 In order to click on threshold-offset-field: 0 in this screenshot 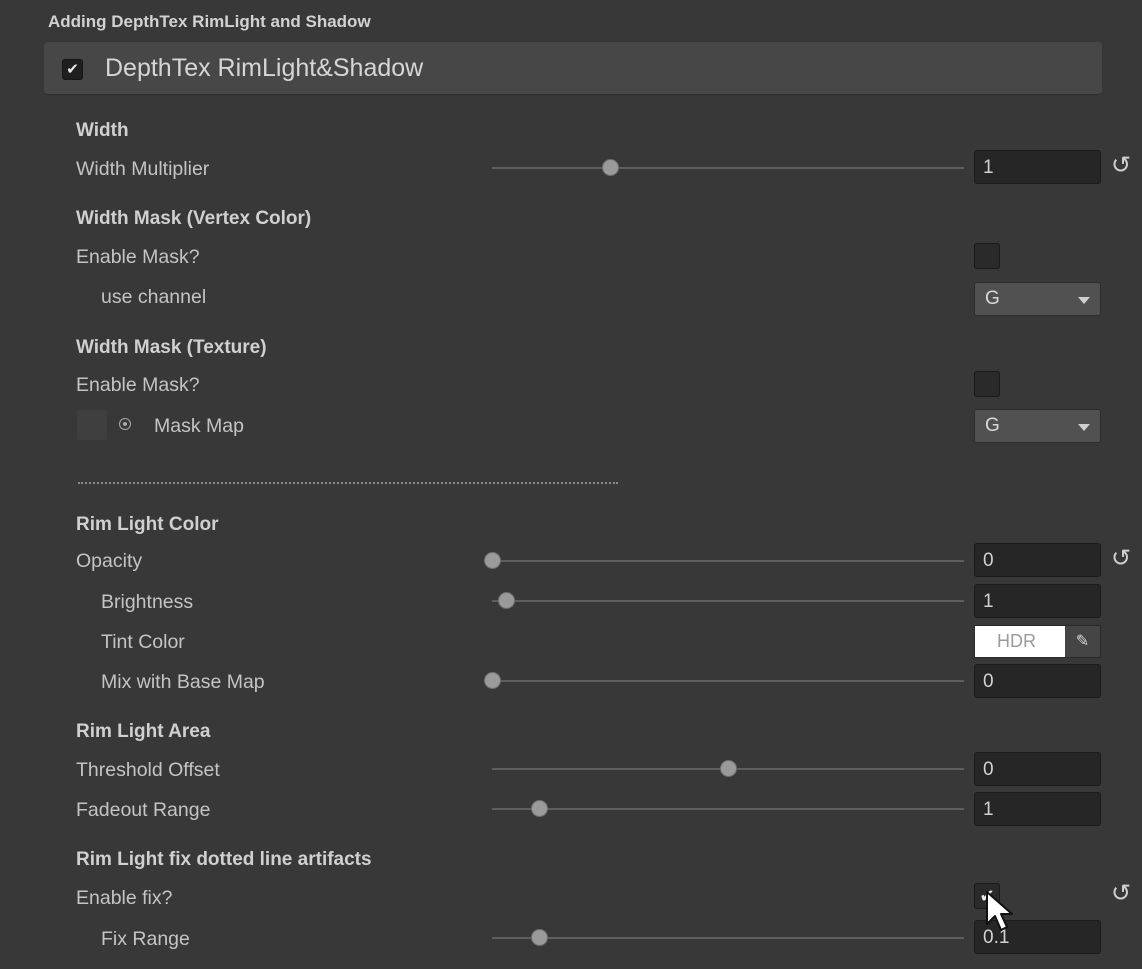, I will do `click(1037, 769)`.